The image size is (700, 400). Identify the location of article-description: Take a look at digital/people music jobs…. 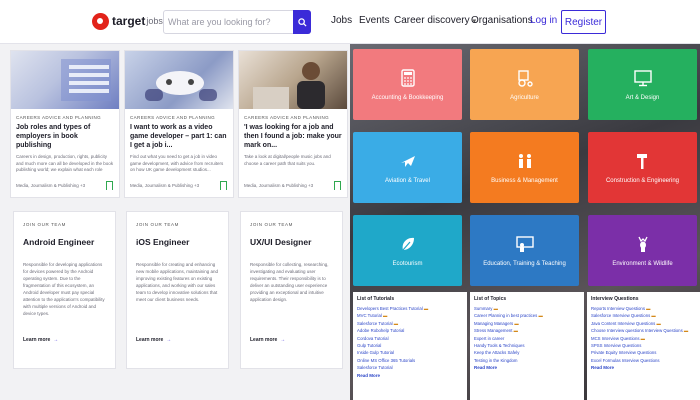
(287, 160).